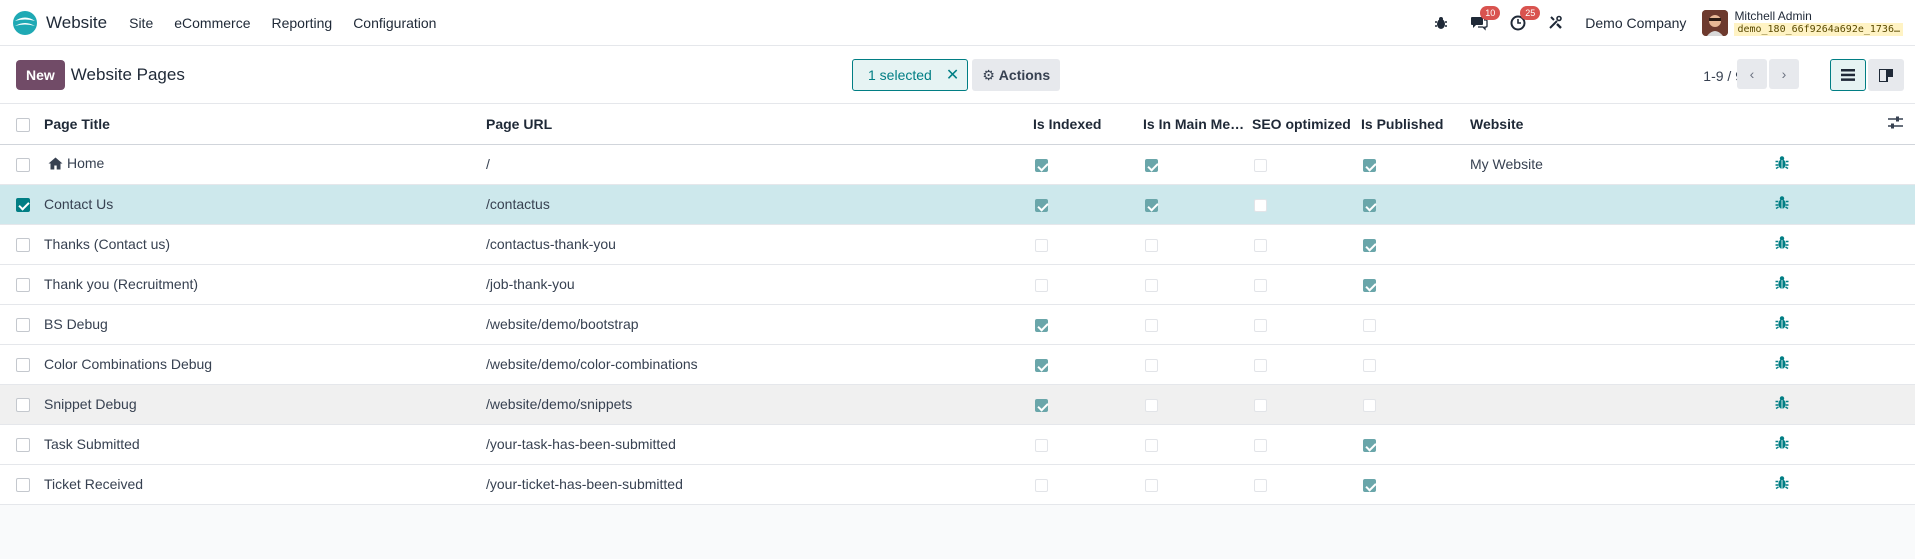 The height and width of the screenshot is (559, 1915). What do you see at coordinates (265, 244) in the screenshot?
I see `page-title-cell: Thanks (Contact us)` at bounding box center [265, 244].